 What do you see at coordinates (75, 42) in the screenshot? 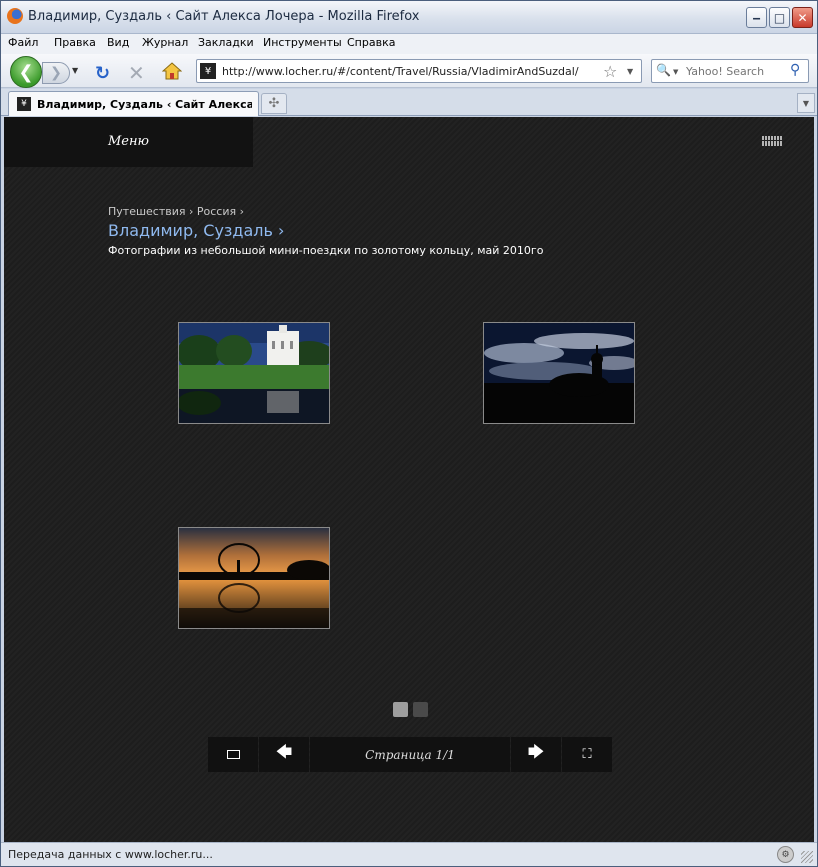
I see `menu-edit: Правка` at bounding box center [75, 42].